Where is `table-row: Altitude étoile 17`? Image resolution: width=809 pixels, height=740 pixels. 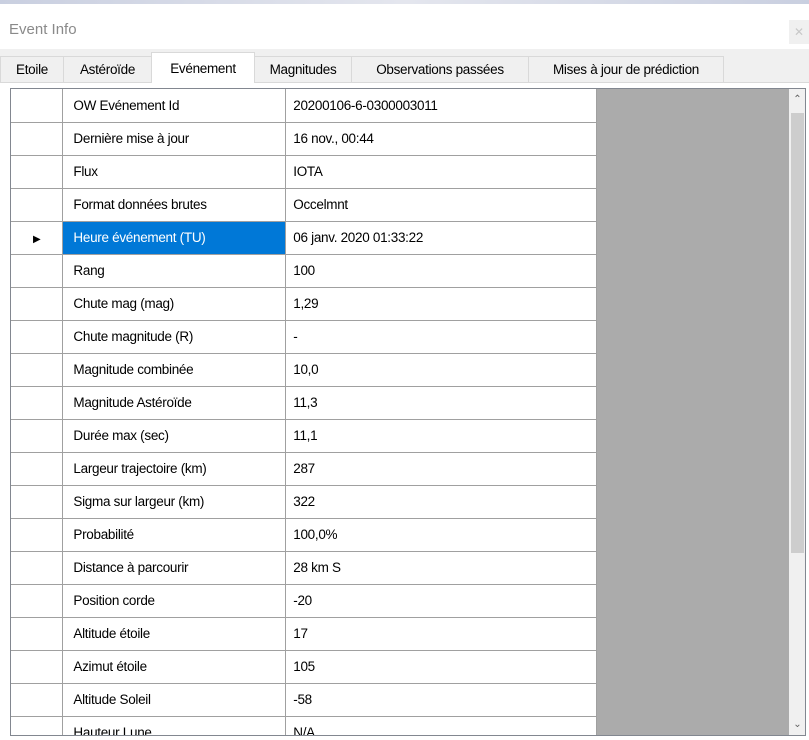
table-row: Altitude étoile 17 is located at coordinates (304, 634).